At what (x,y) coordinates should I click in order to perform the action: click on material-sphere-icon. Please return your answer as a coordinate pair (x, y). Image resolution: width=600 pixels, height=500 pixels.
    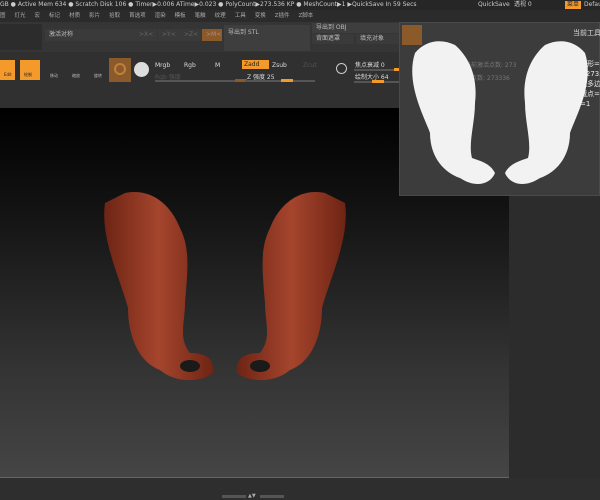
    Looking at the image, I should click on (120, 69).